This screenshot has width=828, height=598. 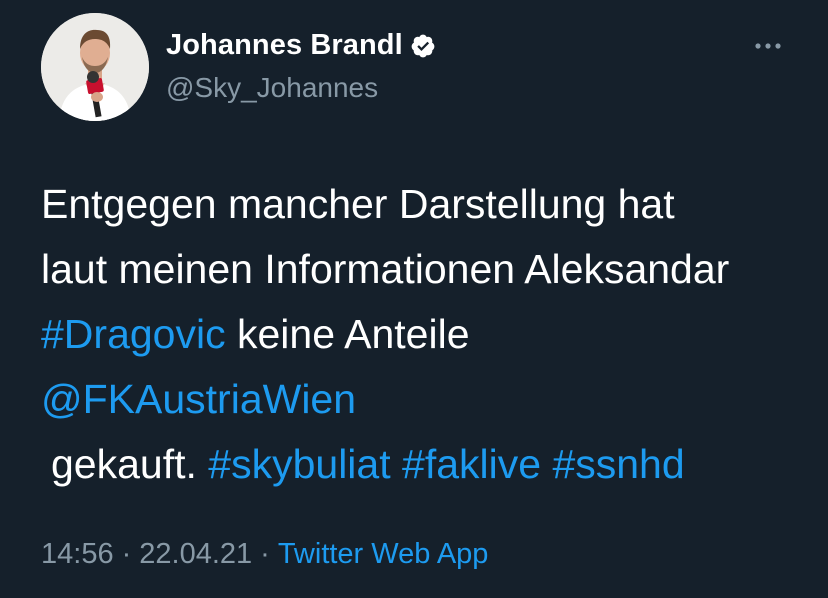 I want to click on more-horizontal-icon, so click(x=768, y=46).